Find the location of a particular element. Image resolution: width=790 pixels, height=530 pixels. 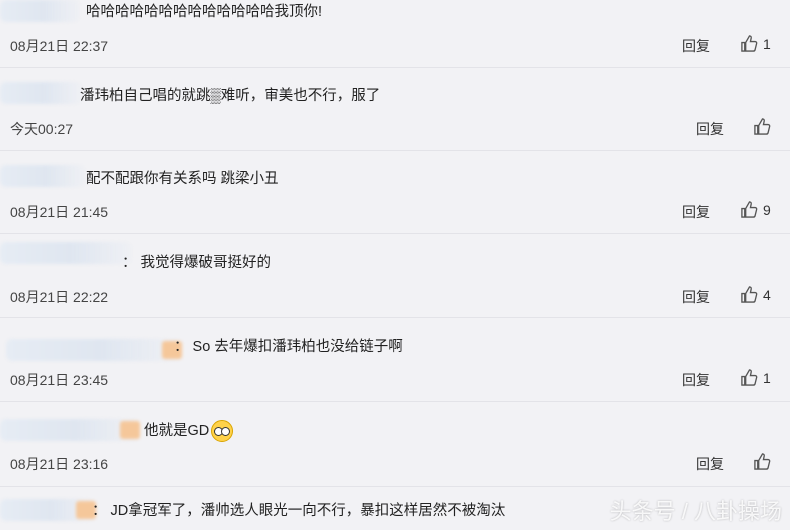

watermark: 头条号 / 八卦操场 is located at coordinates (695, 511).